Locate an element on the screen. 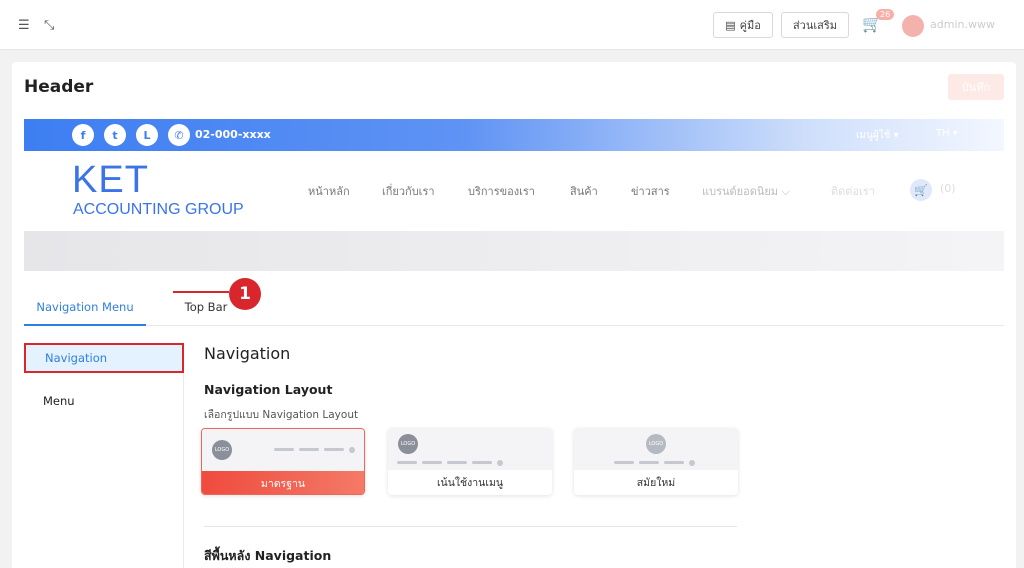 This screenshot has width=1024, height=568. admin-name: admin.www is located at coordinates (962, 24).